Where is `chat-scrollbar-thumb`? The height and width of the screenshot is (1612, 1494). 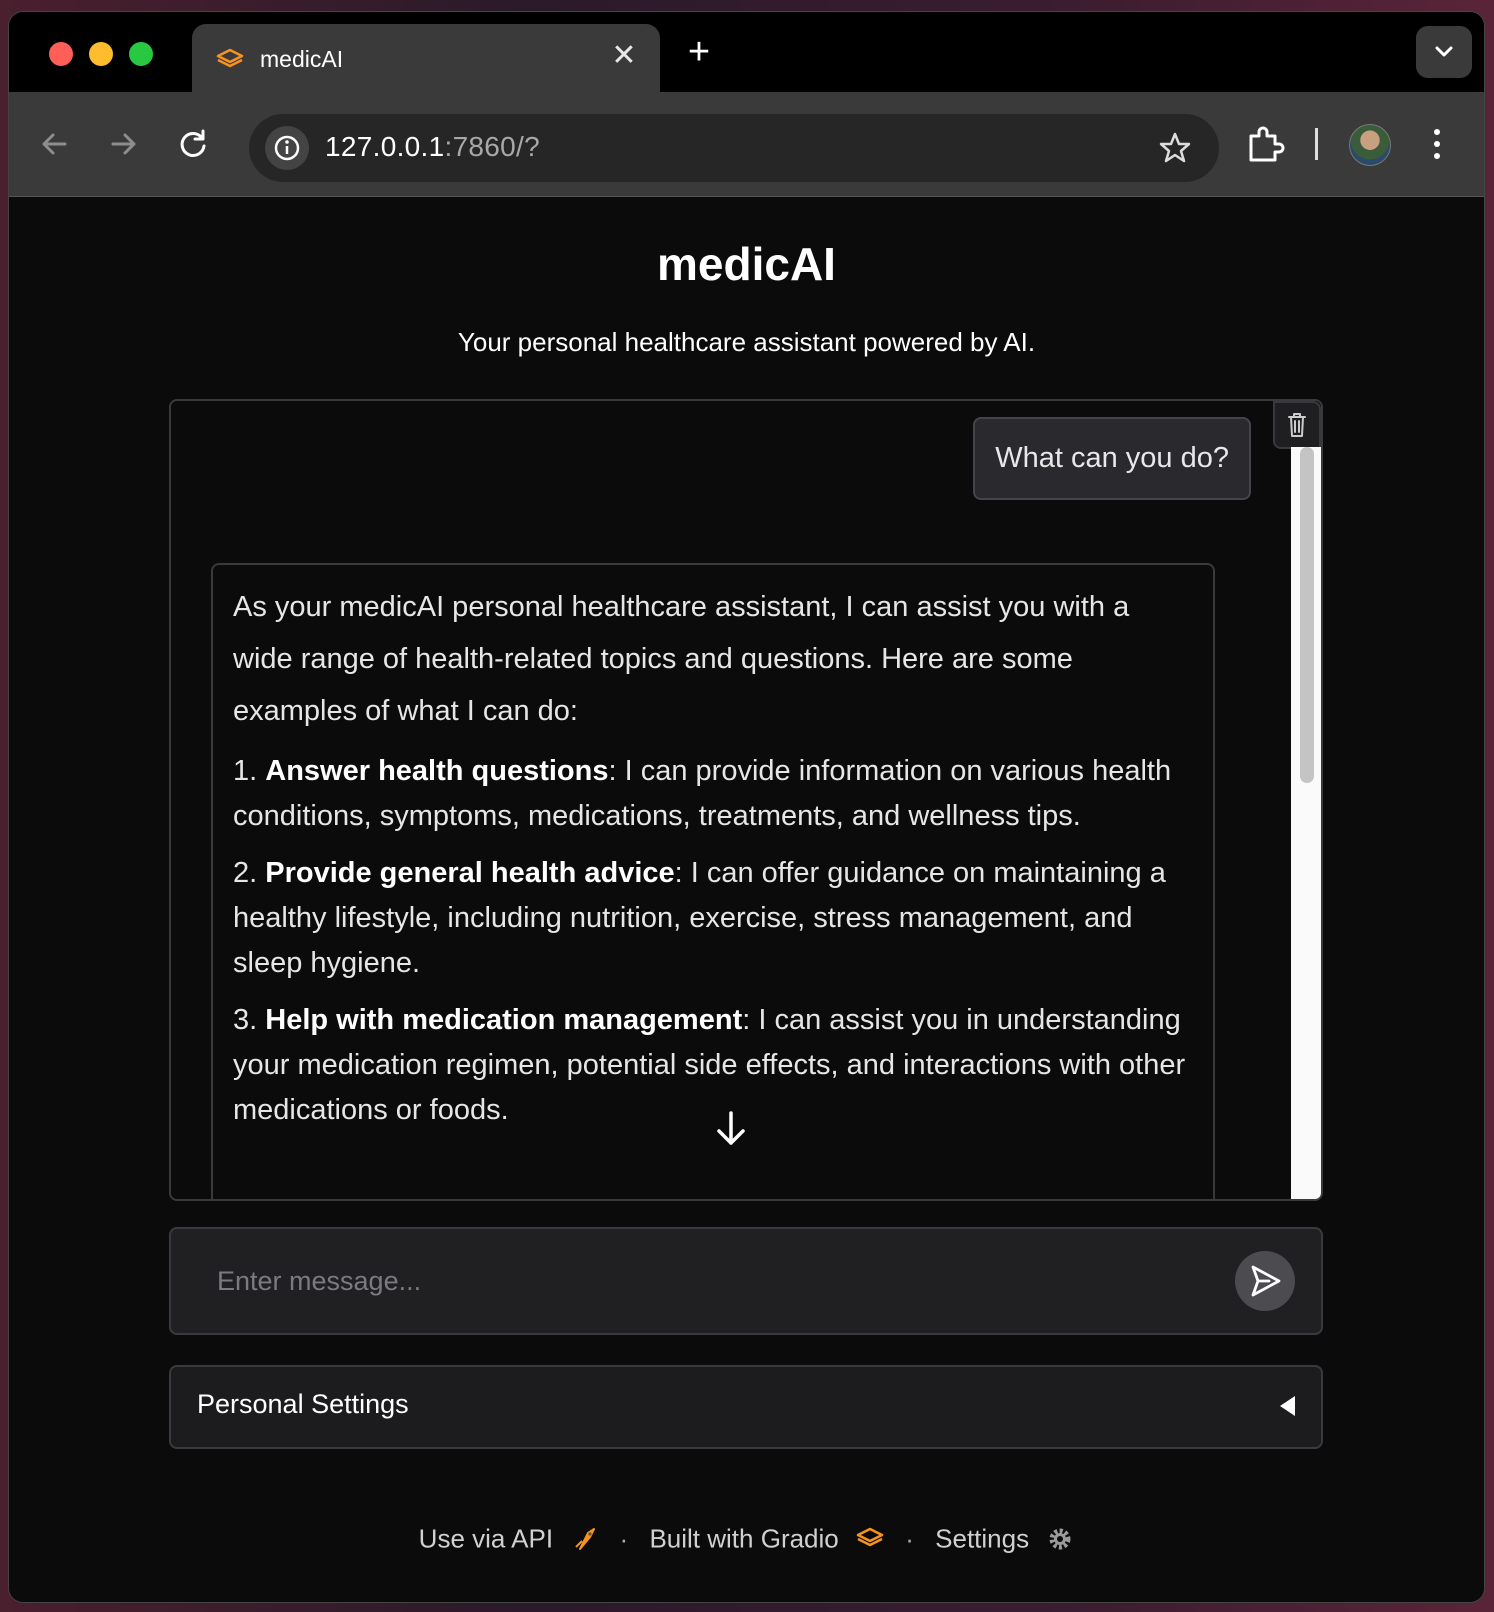 chat-scrollbar-thumb is located at coordinates (1307, 615).